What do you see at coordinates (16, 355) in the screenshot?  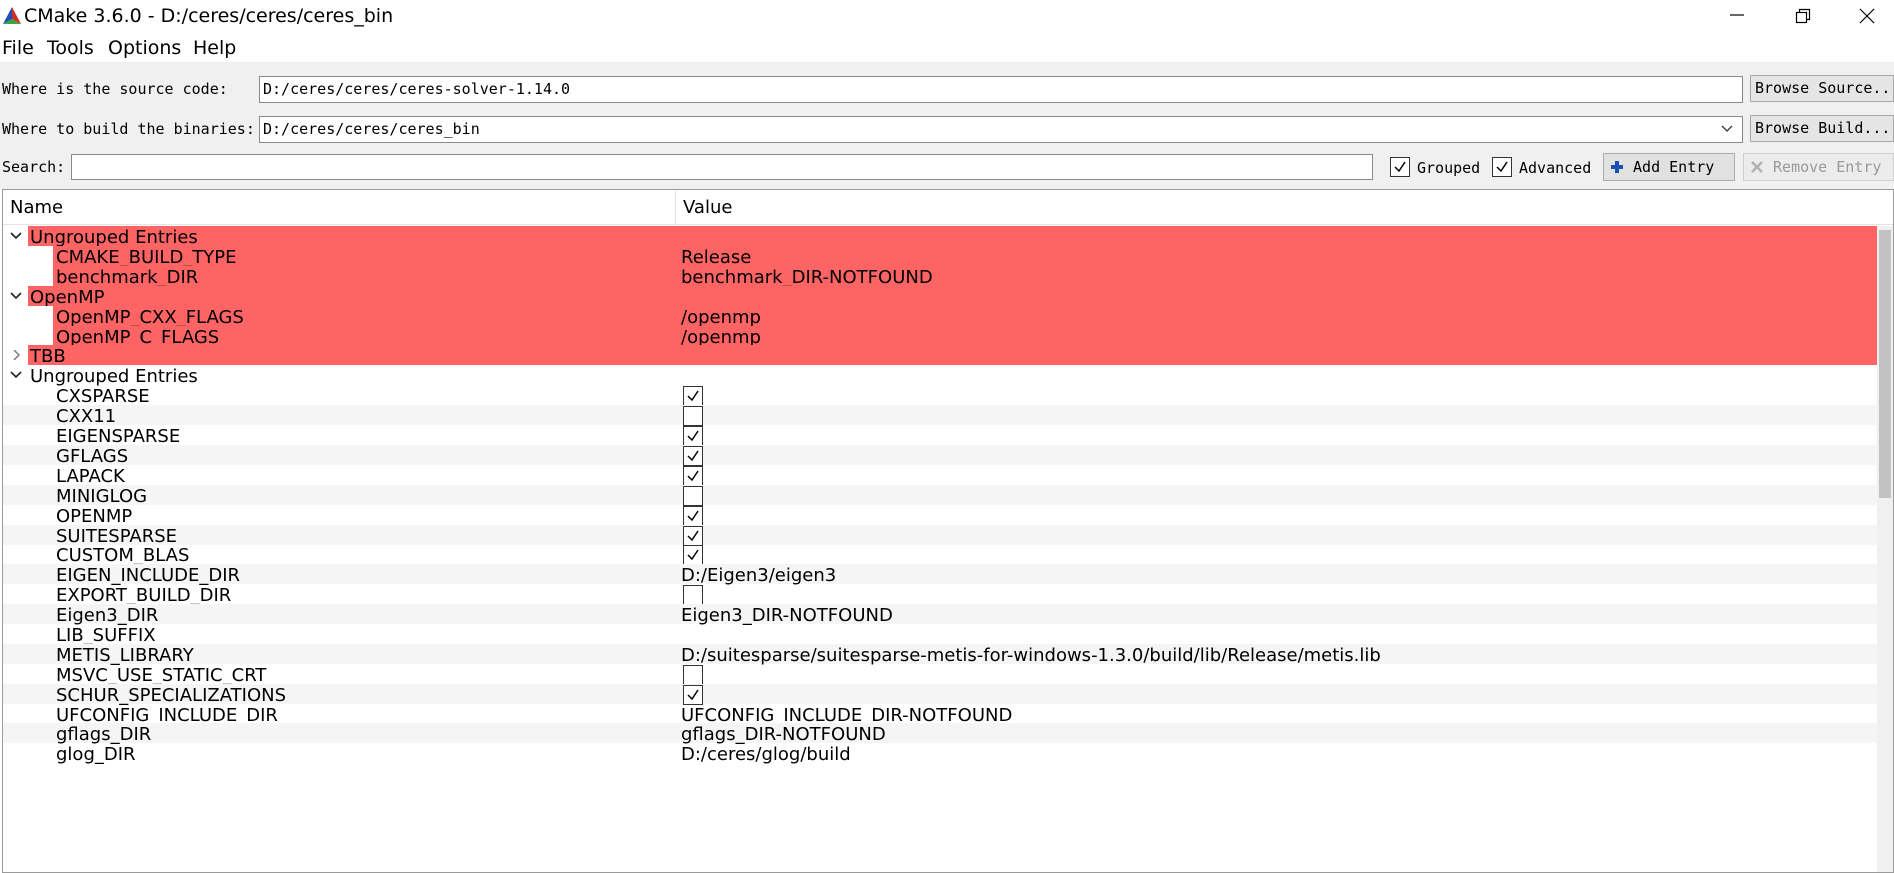 I see `chevron-right-icon` at bounding box center [16, 355].